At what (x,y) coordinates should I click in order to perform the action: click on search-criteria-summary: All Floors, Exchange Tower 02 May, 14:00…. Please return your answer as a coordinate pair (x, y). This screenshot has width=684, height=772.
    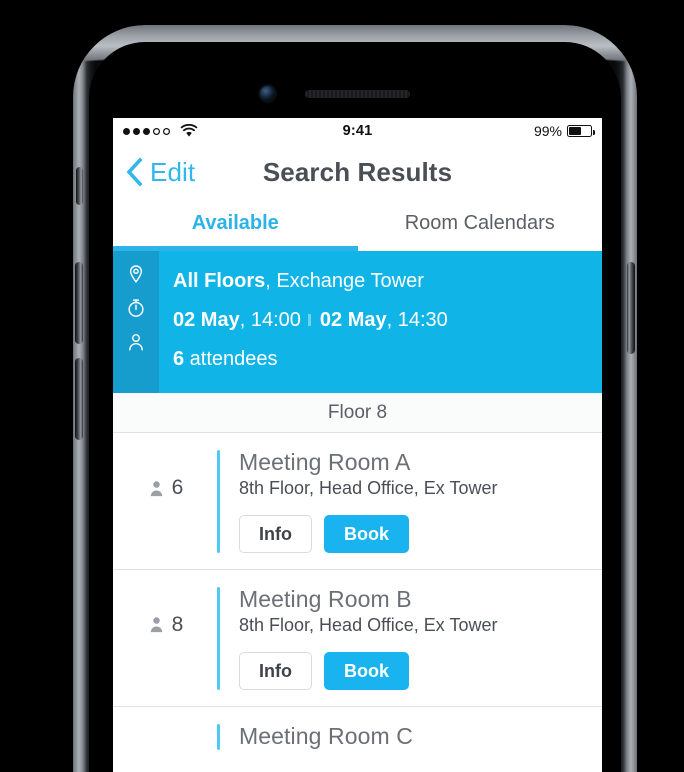
    Looking at the image, I should click on (357, 322).